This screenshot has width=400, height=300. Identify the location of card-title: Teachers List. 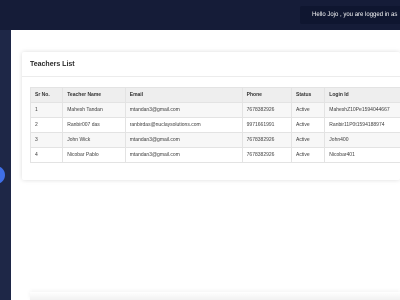
(52, 64).